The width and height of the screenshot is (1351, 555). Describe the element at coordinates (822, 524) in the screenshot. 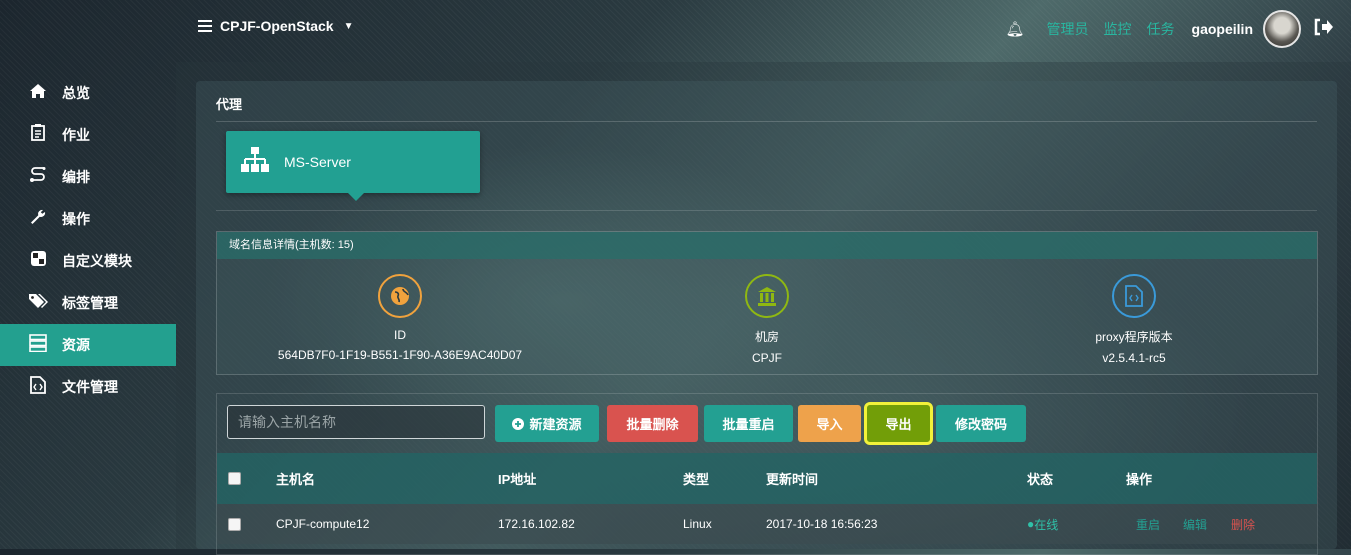

I see `updated-cell: 2017-10-18 16:56:23` at that location.